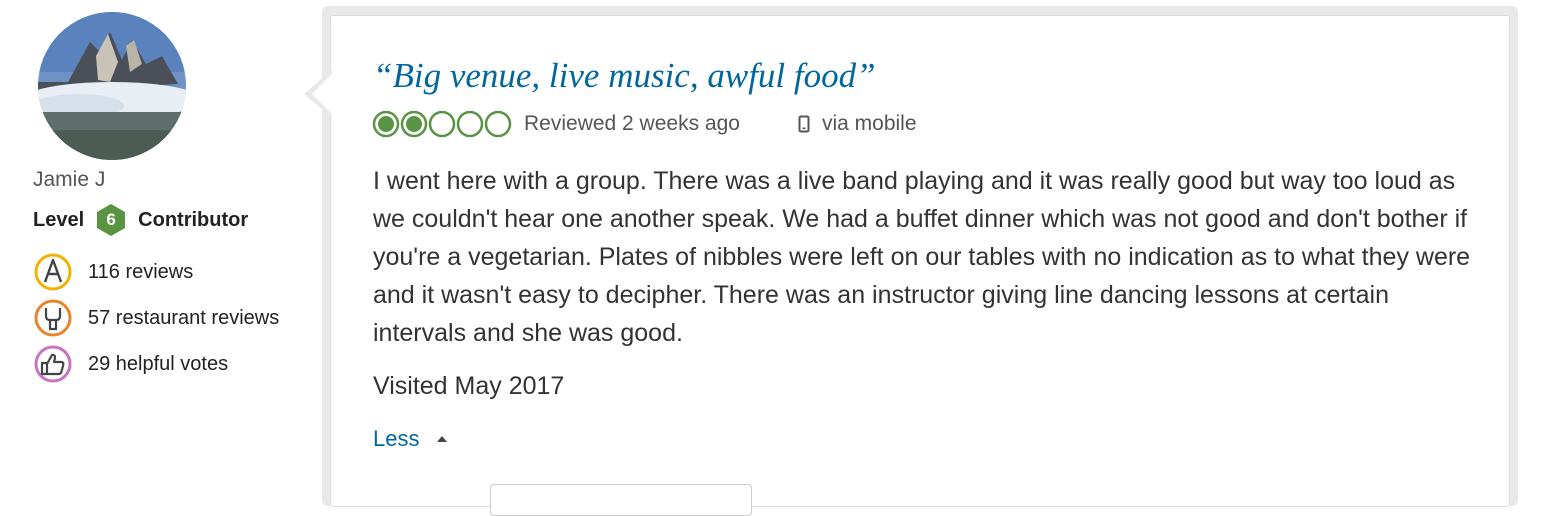 The height and width of the screenshot is (516, 1548). What do you see at coordinates (53, 272) in the screenshot?
I see `pen-badge-icon` at bounding box center [53, 272].